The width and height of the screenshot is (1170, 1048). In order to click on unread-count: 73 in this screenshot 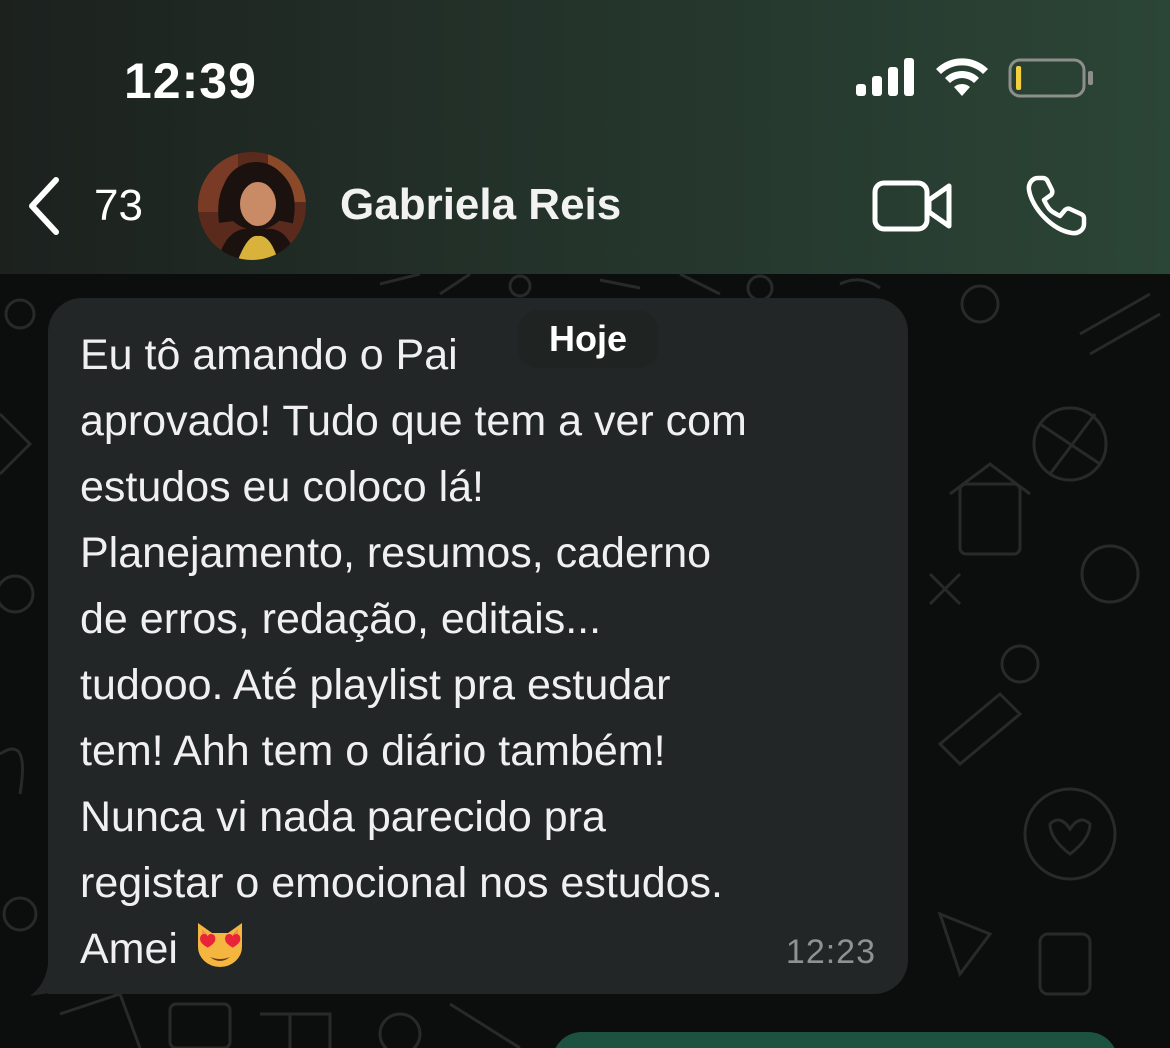, I will do `click(118, 205)`.